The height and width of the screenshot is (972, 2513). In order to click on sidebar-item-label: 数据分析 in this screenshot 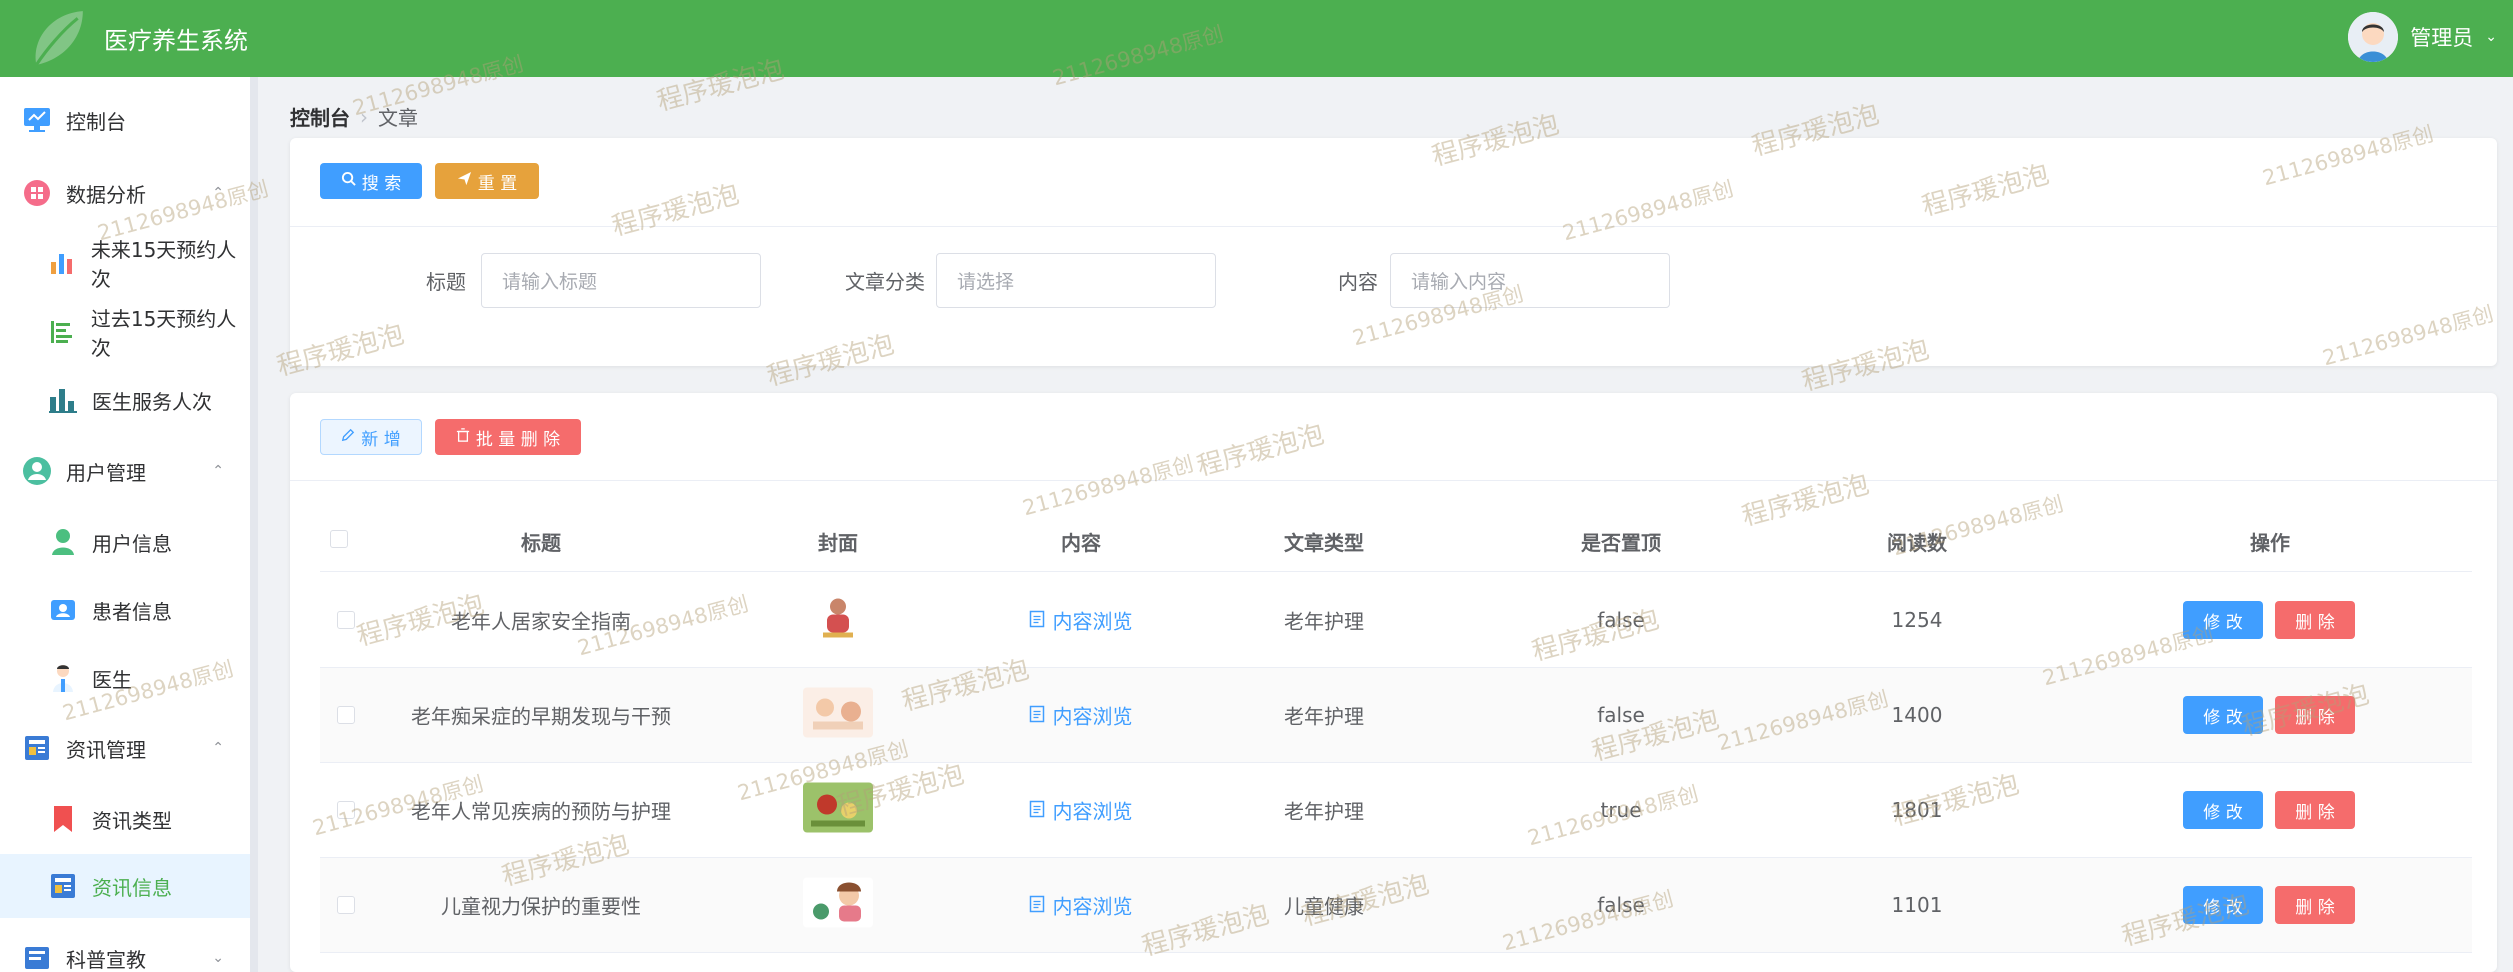, I will do `click(106, 194)`.